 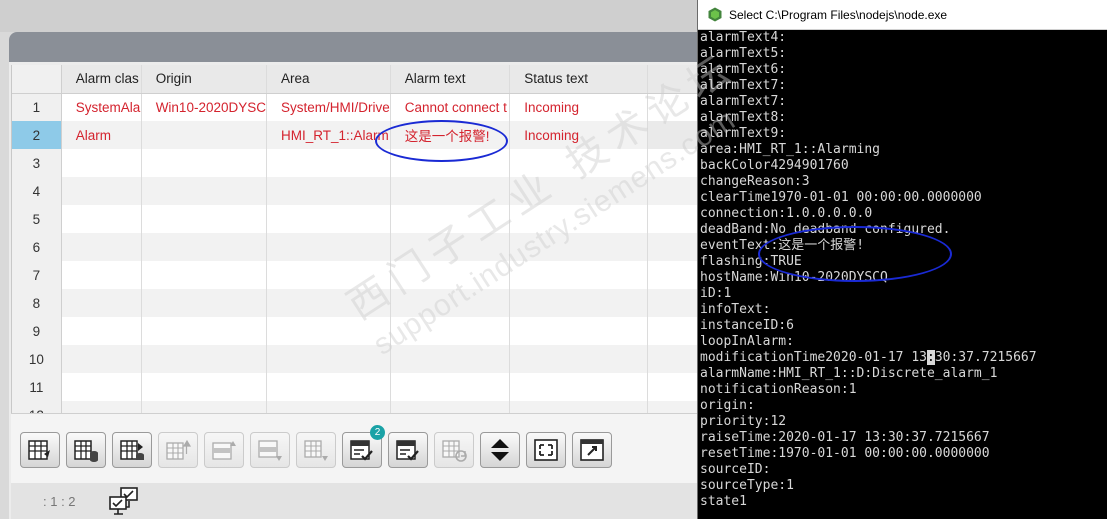 I want to click on sort-up-button, so click(x=178, y=450).